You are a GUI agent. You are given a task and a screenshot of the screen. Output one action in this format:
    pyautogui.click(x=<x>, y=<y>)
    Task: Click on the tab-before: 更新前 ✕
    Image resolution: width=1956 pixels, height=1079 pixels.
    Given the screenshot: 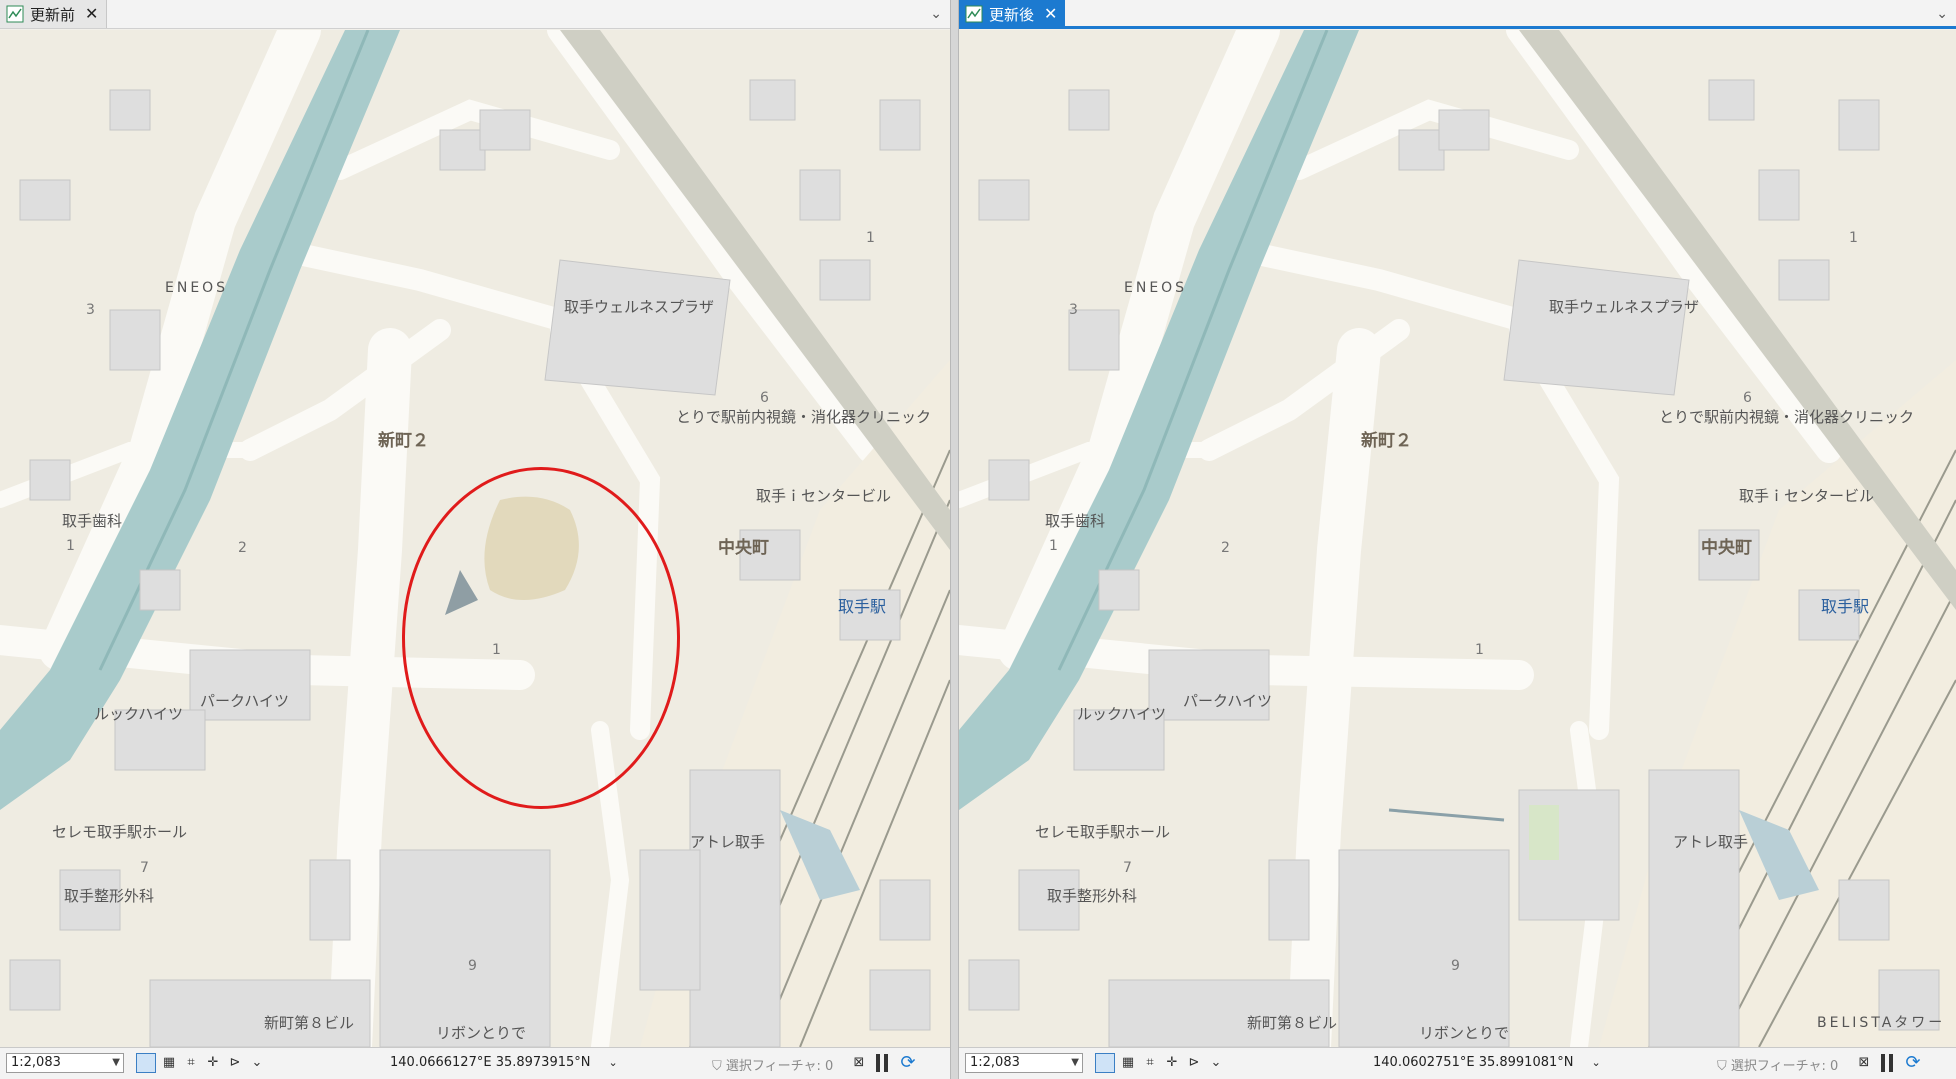 What is the action you would take?
    pyautogui.click(x=54, y=14)
    